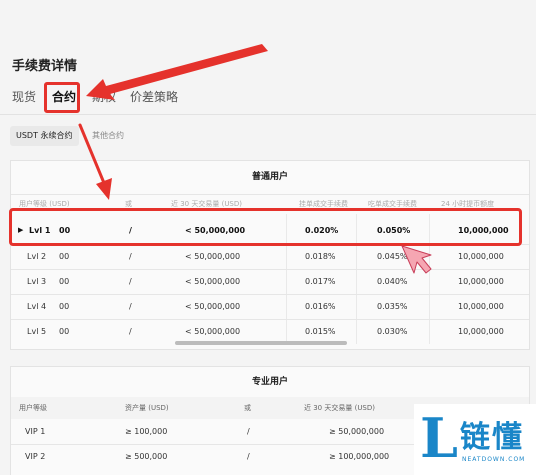 The height and width of the screenshot is (475, 536). What do you see at coordinates (104, 189) in the screenshot?
I see `arrow-to-row-icon` at bounding box center [104, 189].